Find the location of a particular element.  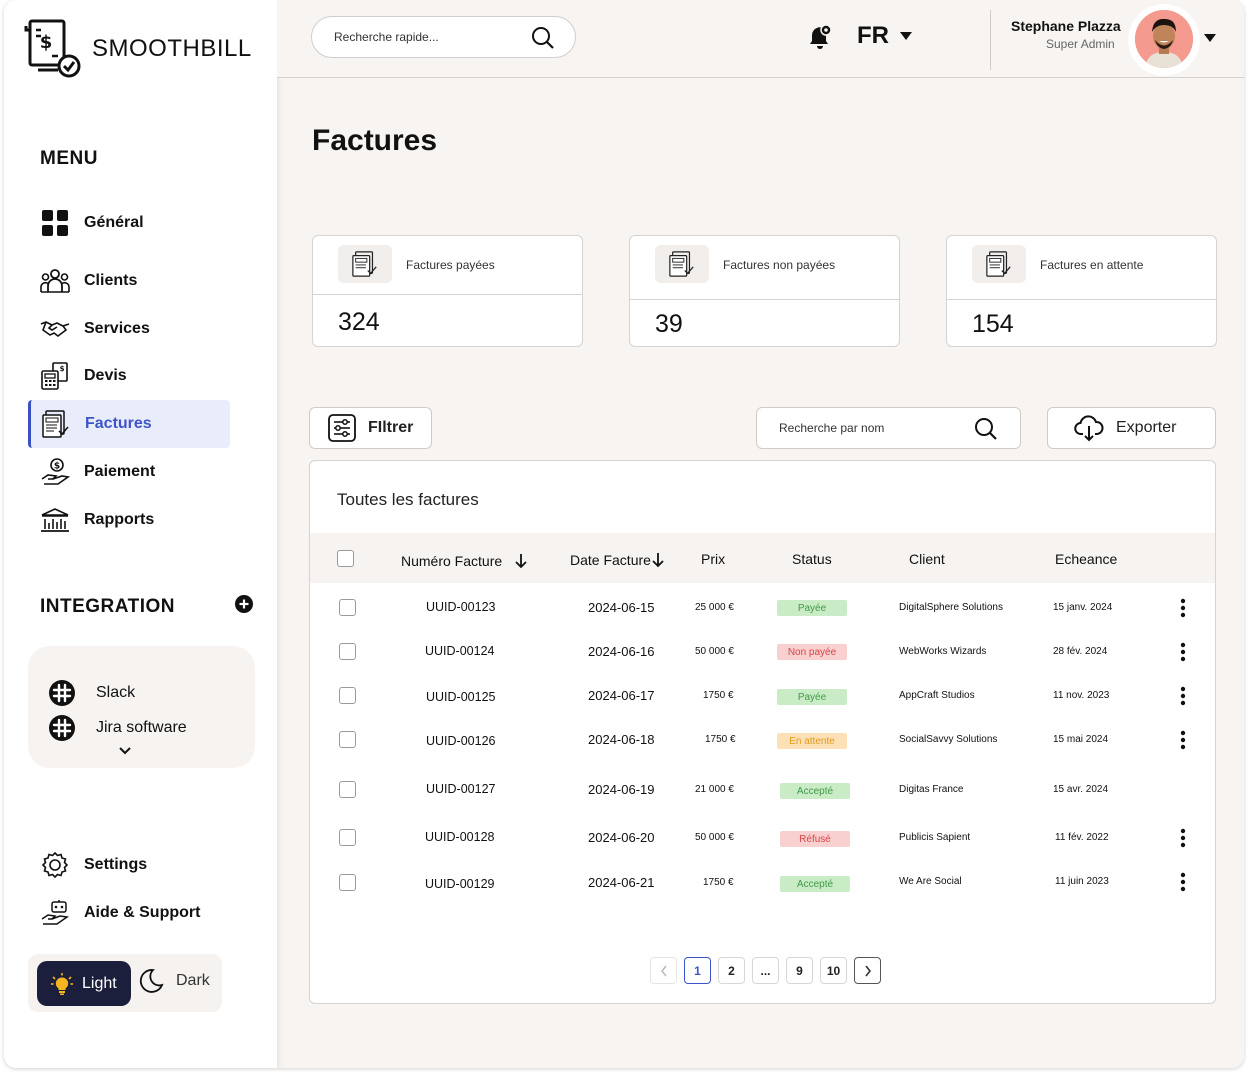

column-header-price: Prix is located at coordinates (713, 559).